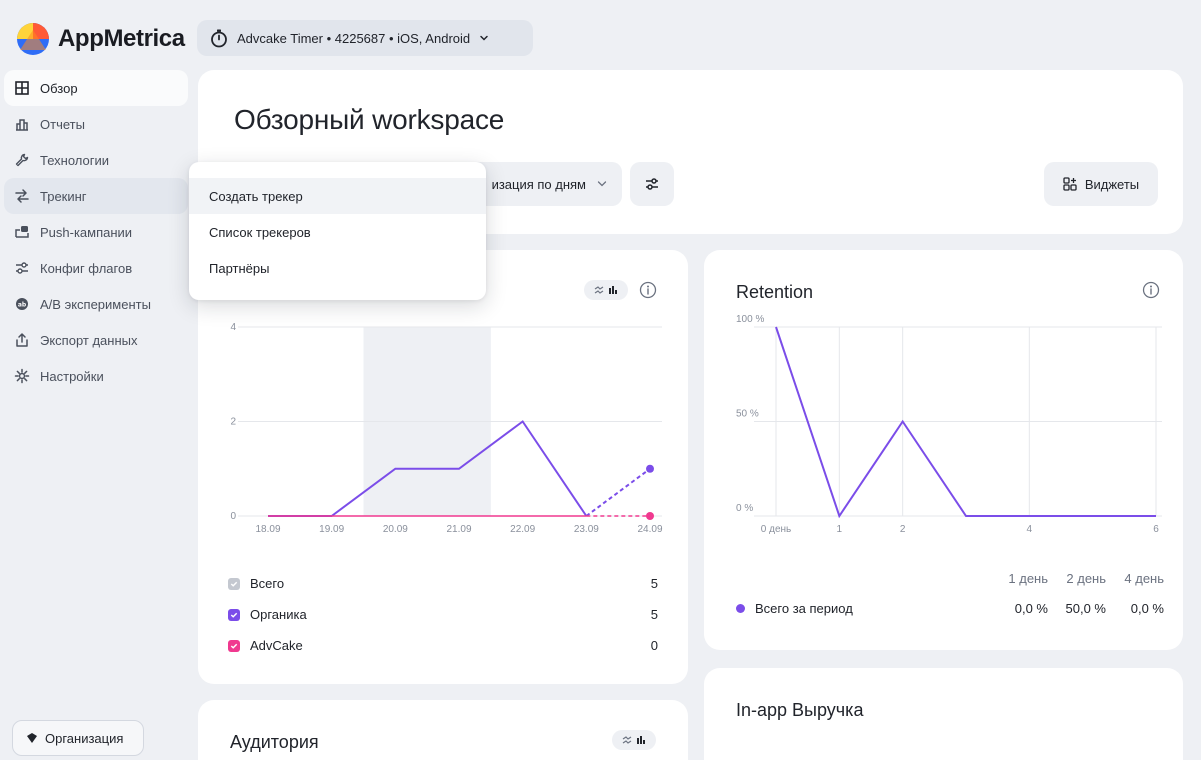 Image resolution: width=1201 pixels, height=760 pixels. I want to click on ab-icon: ab, so click(22, 304).